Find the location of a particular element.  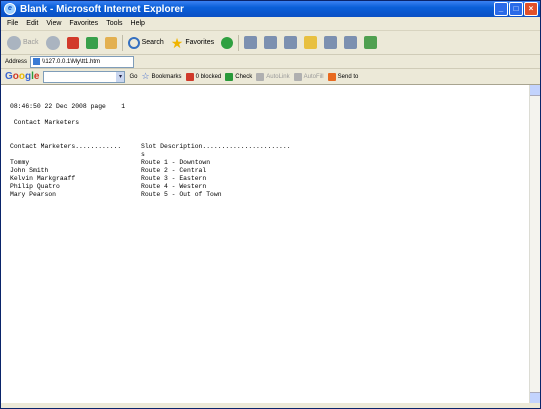

bookmark-star-icon: ☆ is located at coordinates (145, 76).